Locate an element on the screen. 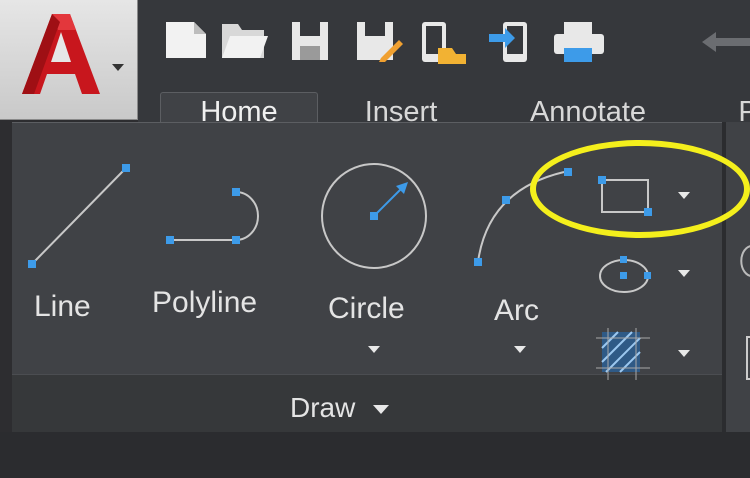 This screenshot has width=750, height=478. partial-icon is located at coordinates (745, 261).